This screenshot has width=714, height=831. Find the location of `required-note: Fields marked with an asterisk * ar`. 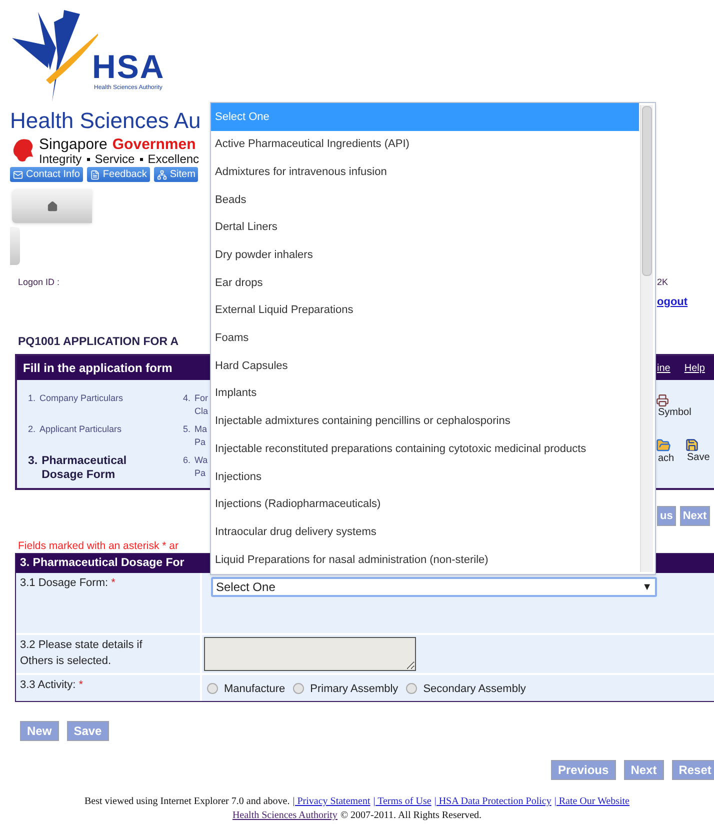

required-note: Fields marked with an asterisk * ar is located at coordinates (98, 546).